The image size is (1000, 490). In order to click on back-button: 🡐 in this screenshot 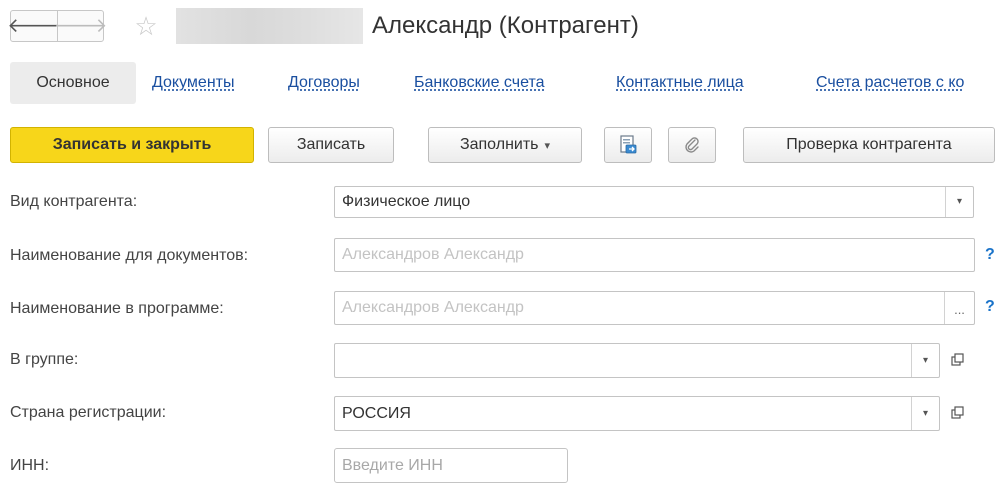, I will do `click(34, 26)`.